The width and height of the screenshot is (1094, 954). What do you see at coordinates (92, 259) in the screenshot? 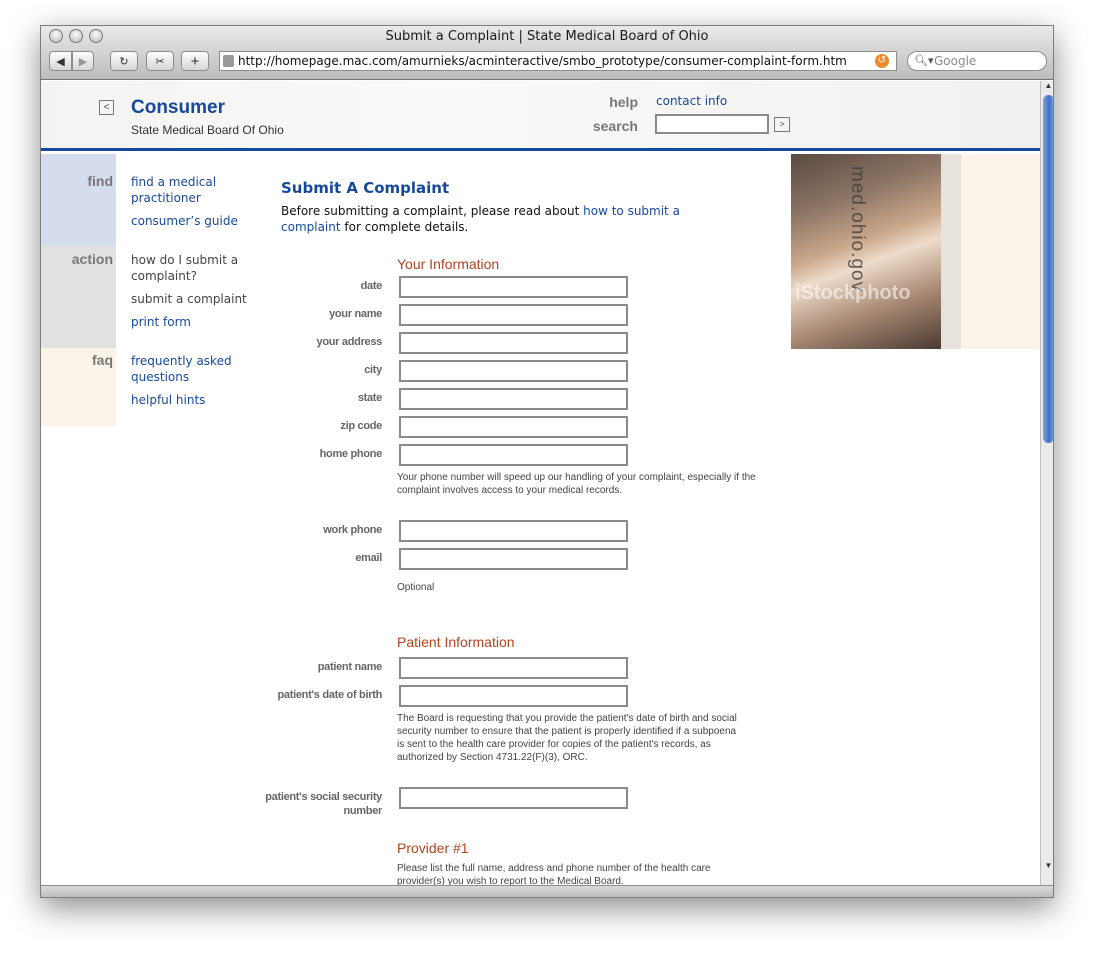
I see `nav-heading-action: action` at bounding box center [92, 259].